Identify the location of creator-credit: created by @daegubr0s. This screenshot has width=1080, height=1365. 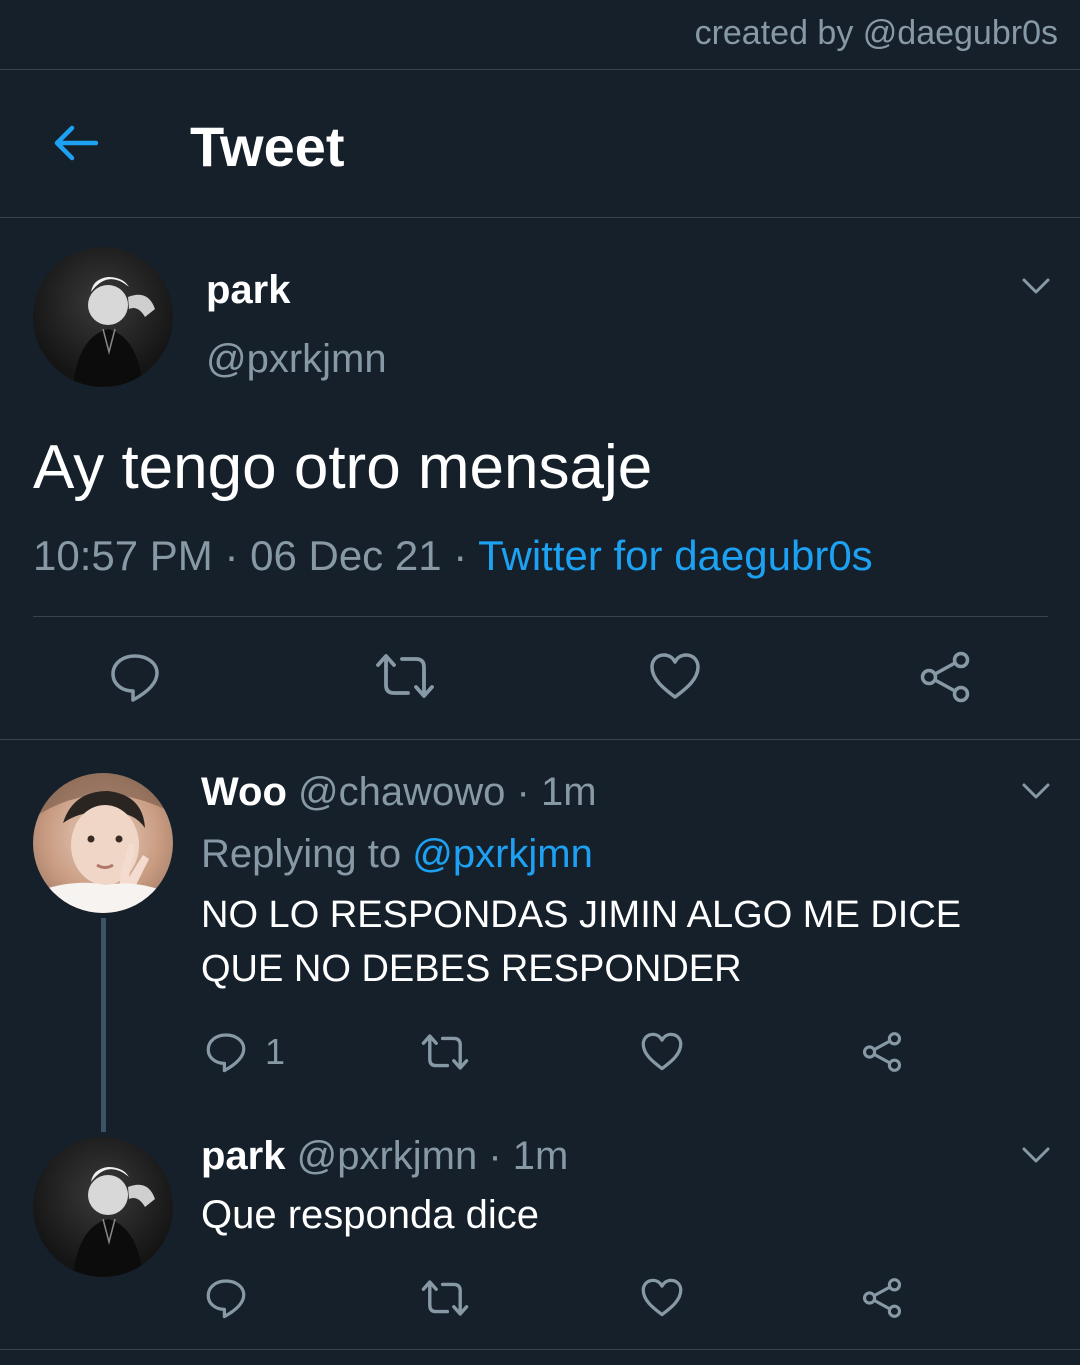
(876, 33).